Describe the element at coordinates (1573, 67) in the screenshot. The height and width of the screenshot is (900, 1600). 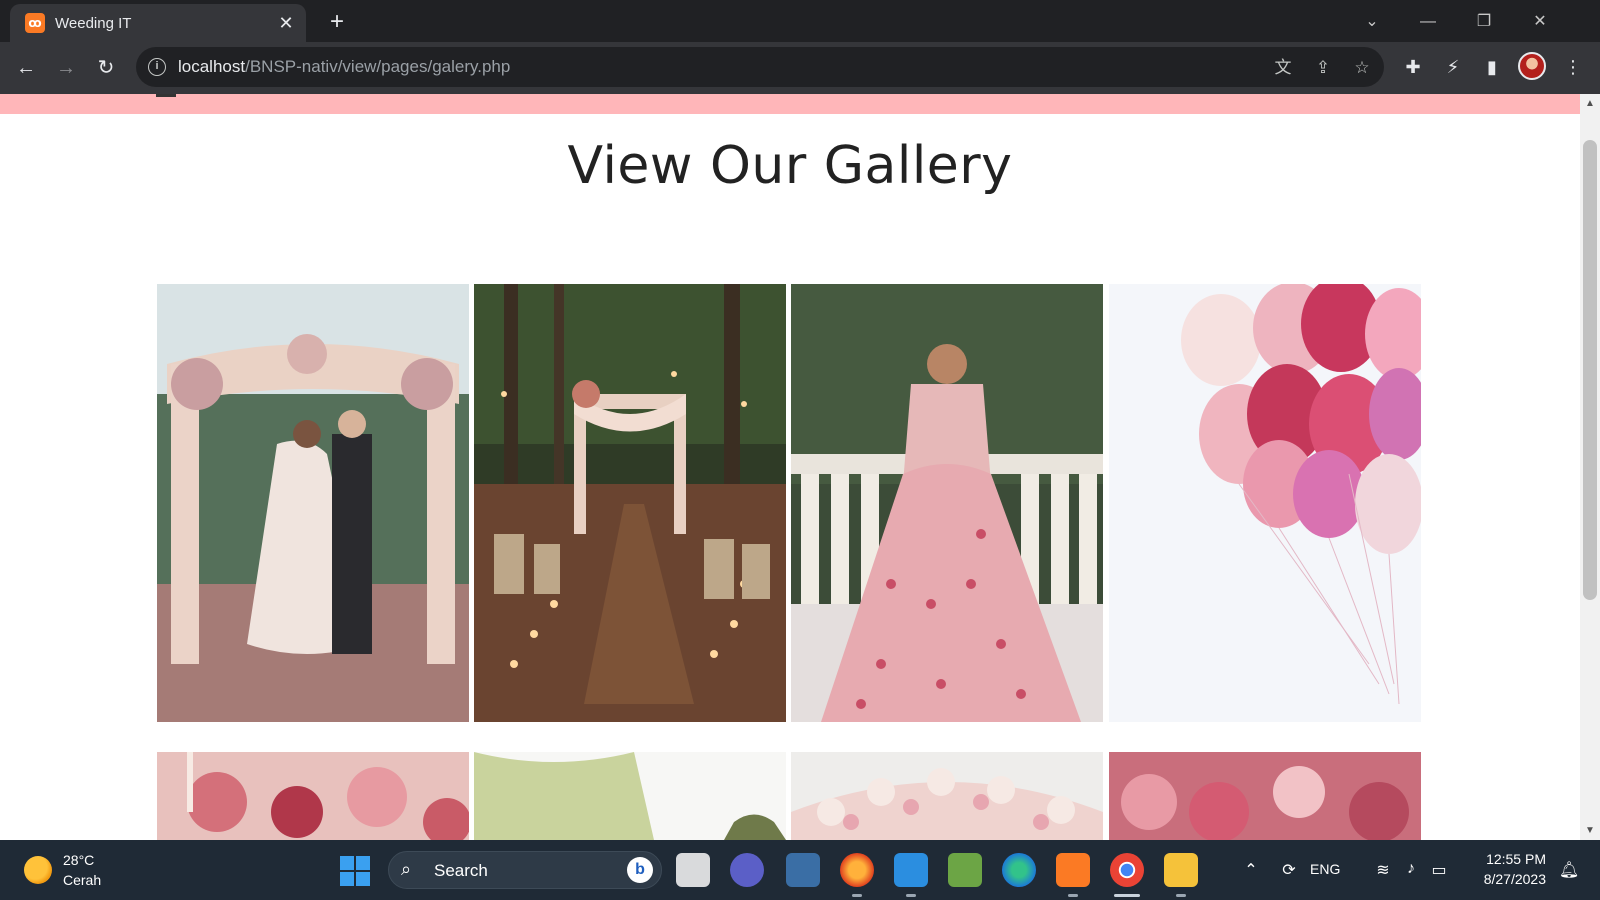
I see `menu-kebab-icon: ⋮` at that location.